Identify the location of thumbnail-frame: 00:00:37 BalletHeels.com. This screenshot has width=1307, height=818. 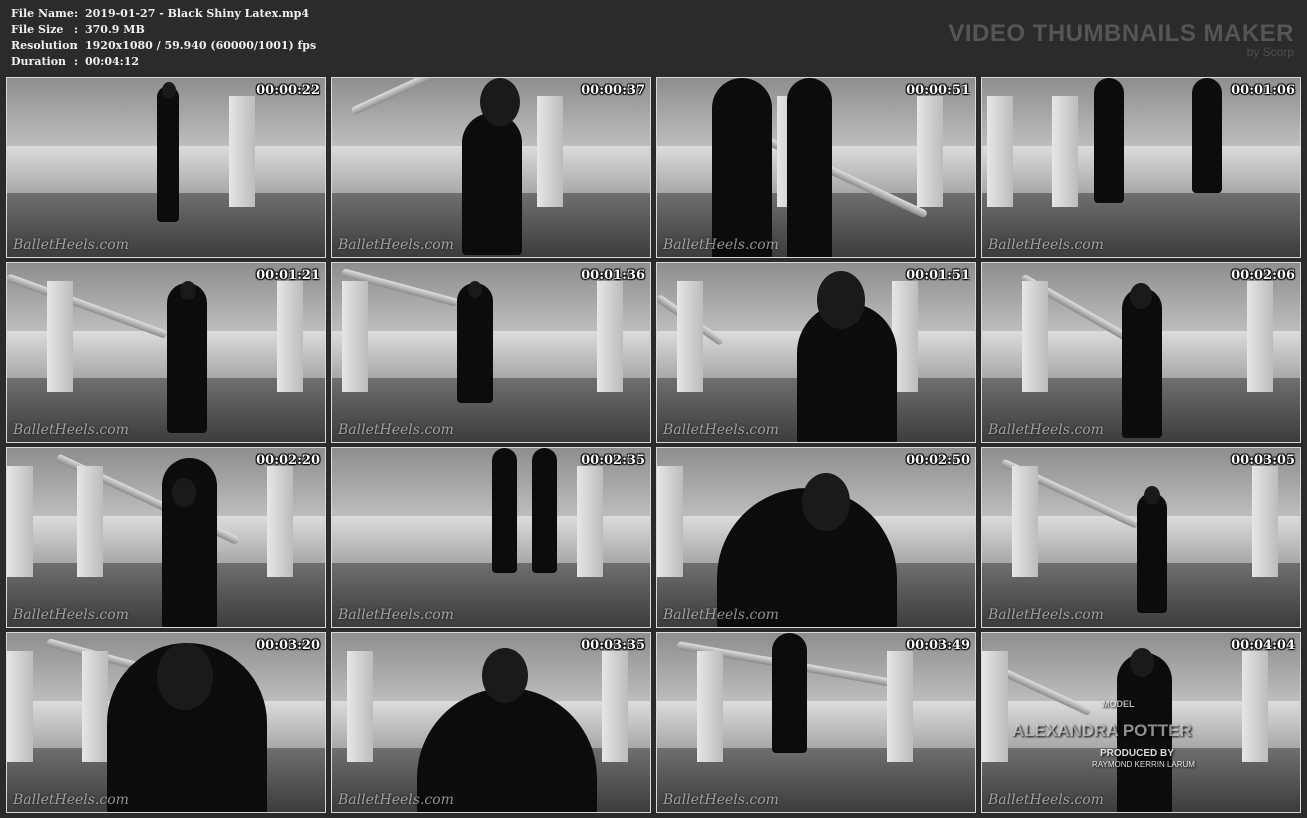
(491, 167).